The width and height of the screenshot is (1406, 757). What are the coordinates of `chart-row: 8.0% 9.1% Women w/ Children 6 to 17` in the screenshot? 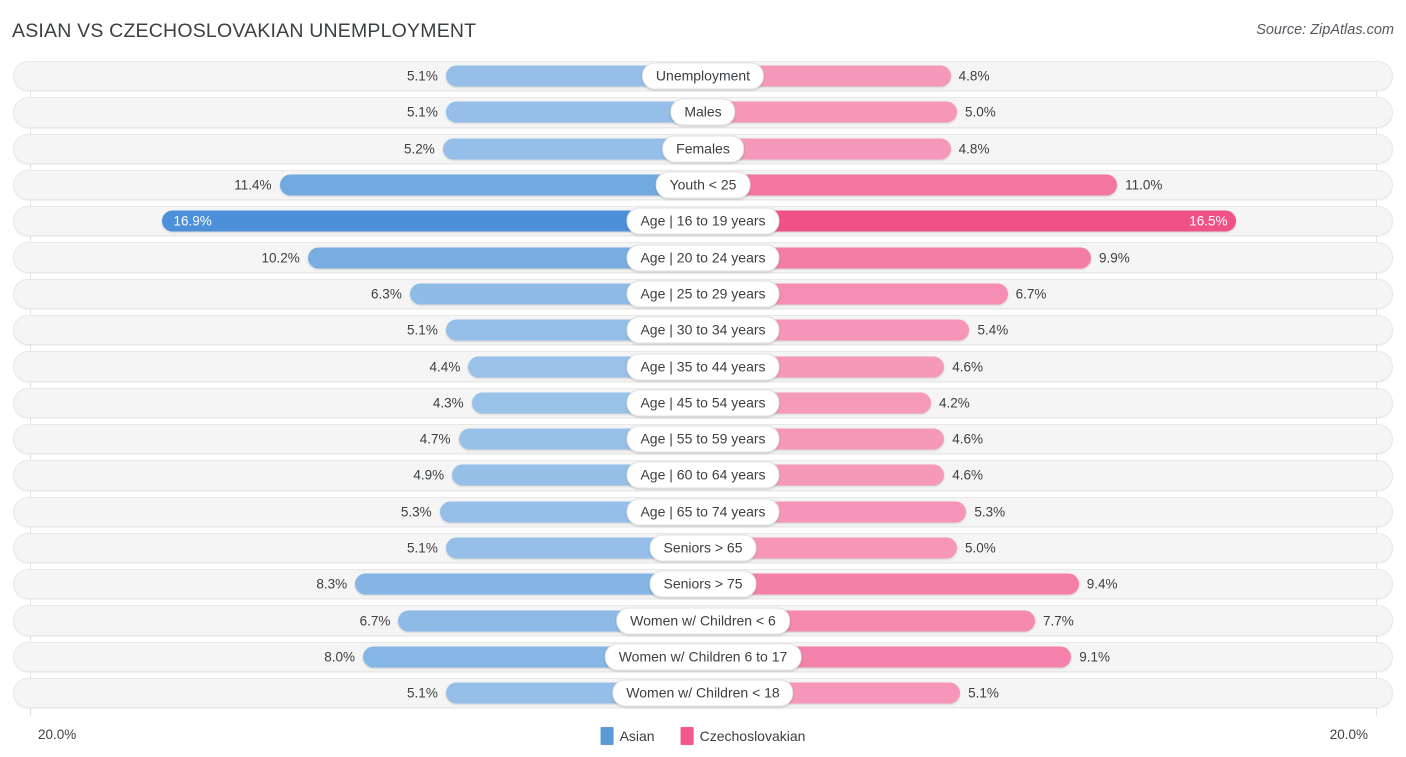 It's located at (703, 657).